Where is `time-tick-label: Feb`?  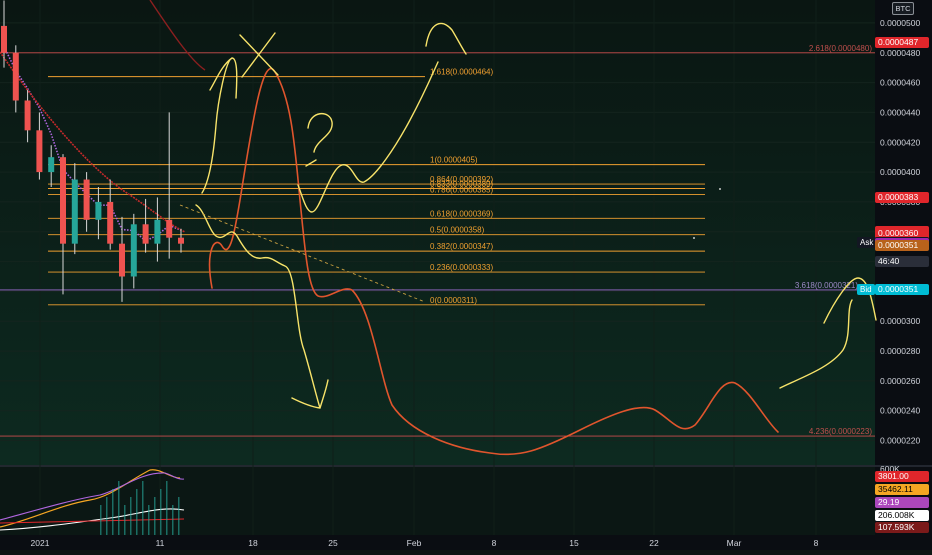
time-tick-label: Feb is located at coordinates (414, 543).